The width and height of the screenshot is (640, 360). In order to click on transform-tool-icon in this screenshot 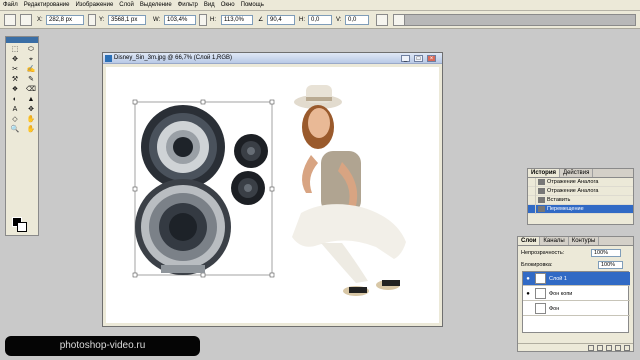, I will do `click(10, 20)`.